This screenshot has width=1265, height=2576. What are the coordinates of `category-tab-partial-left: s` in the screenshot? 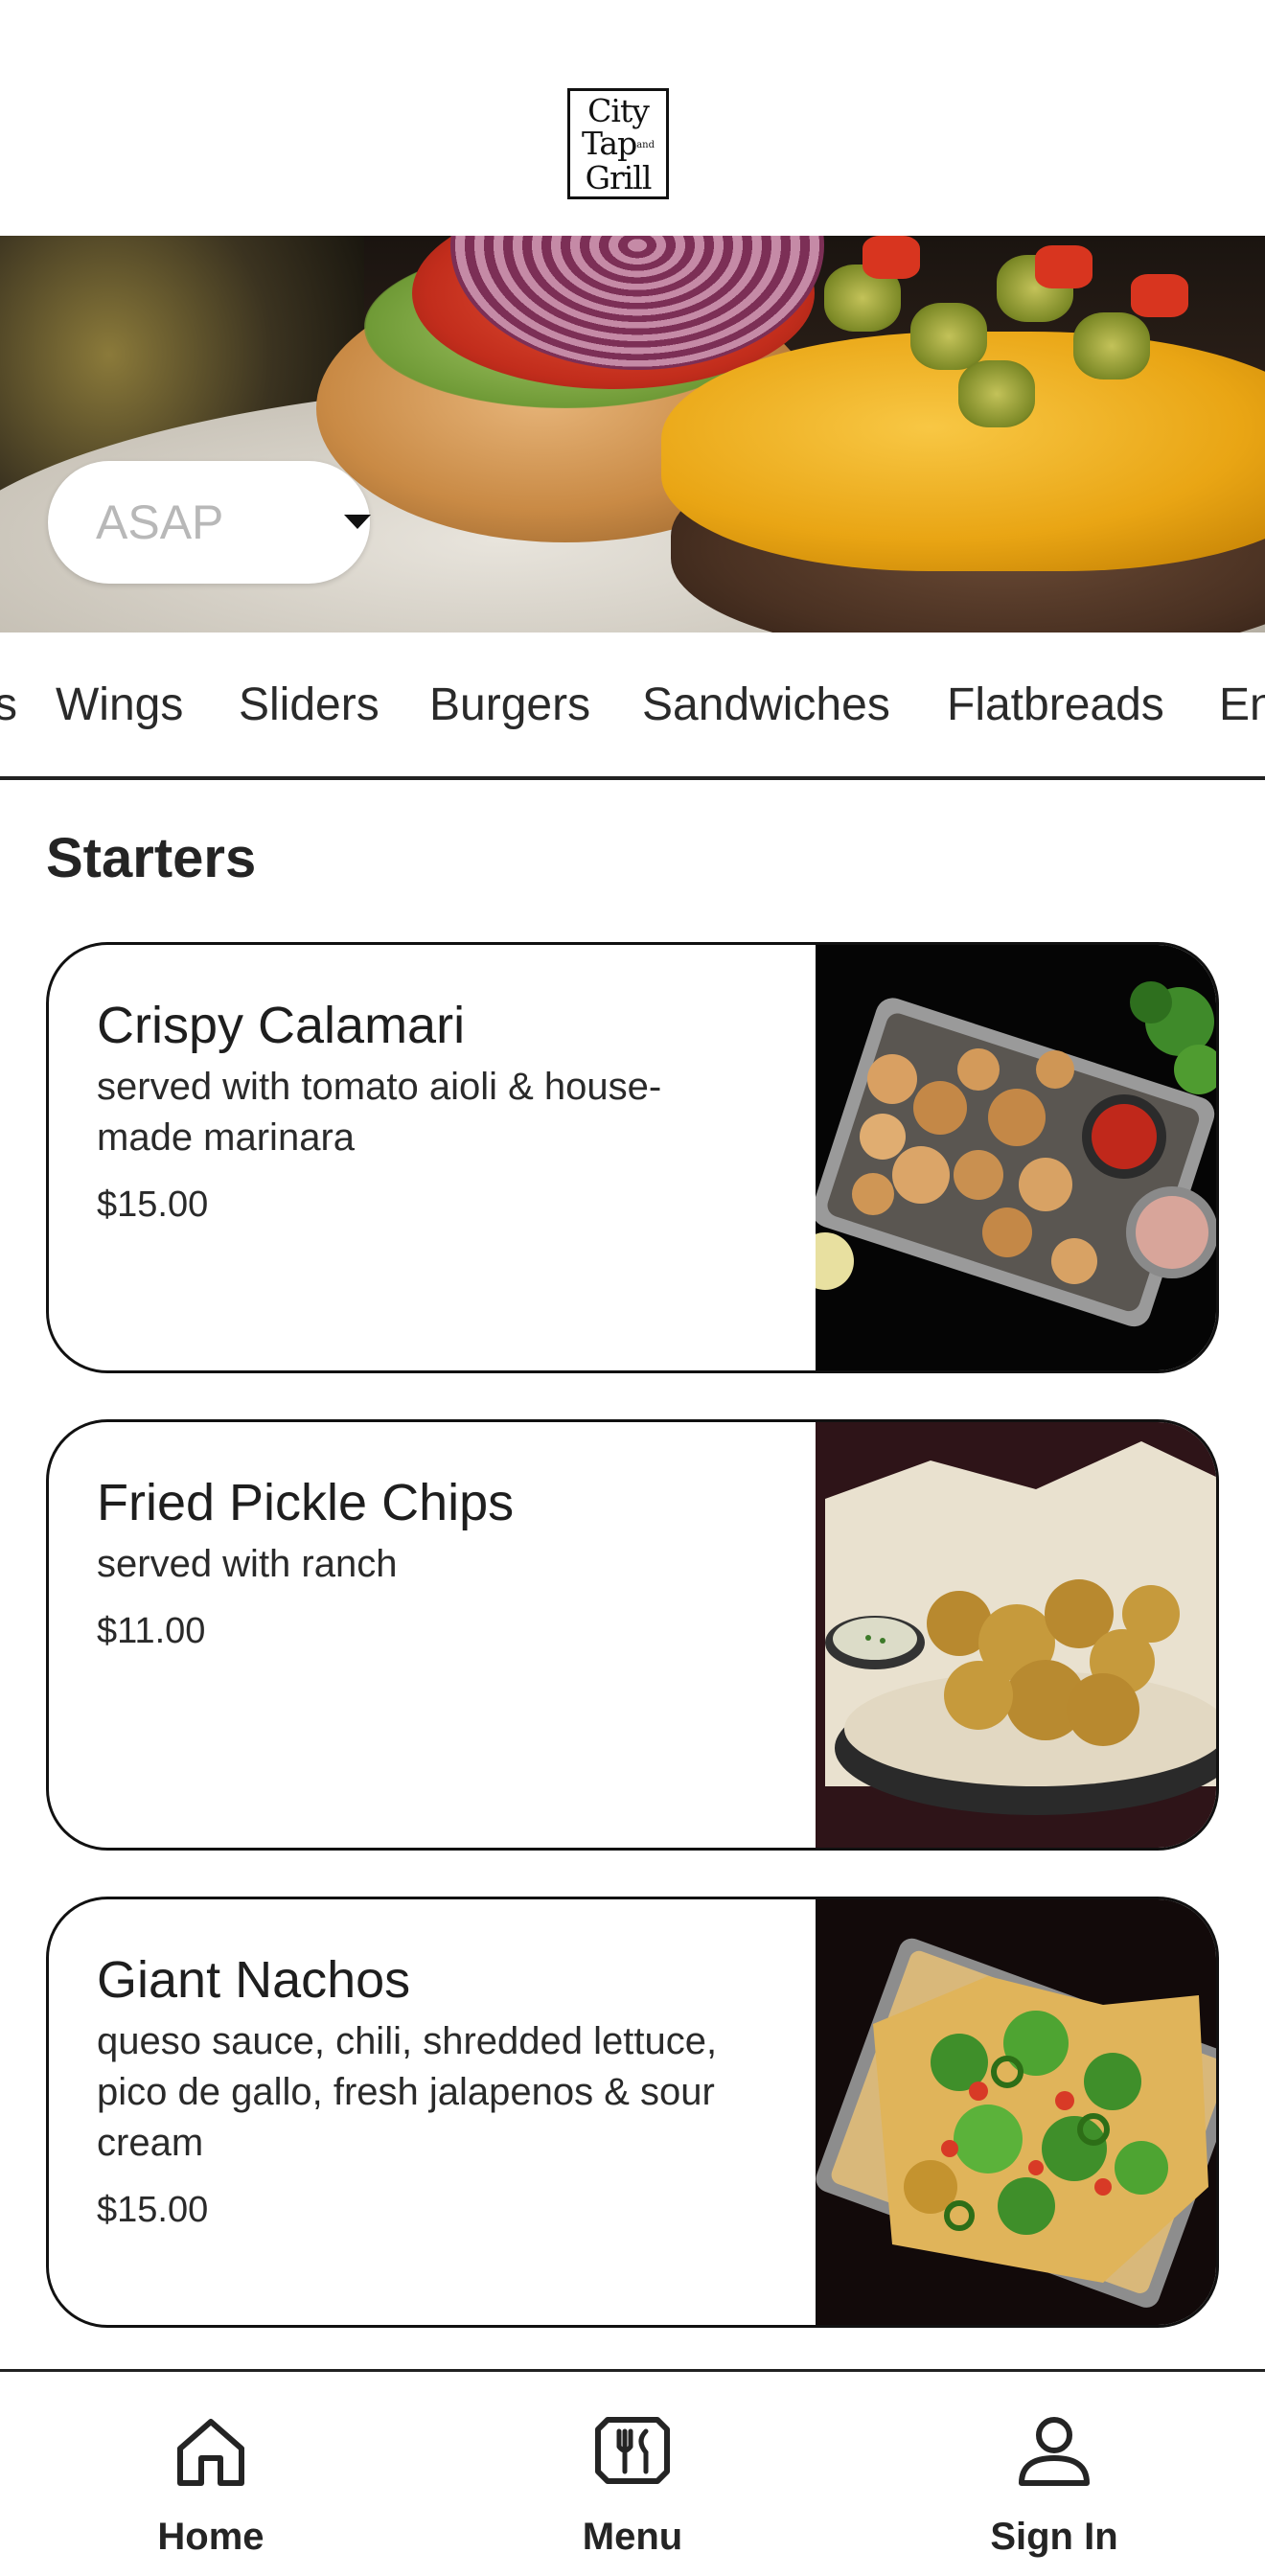 It's located at (8, 704).